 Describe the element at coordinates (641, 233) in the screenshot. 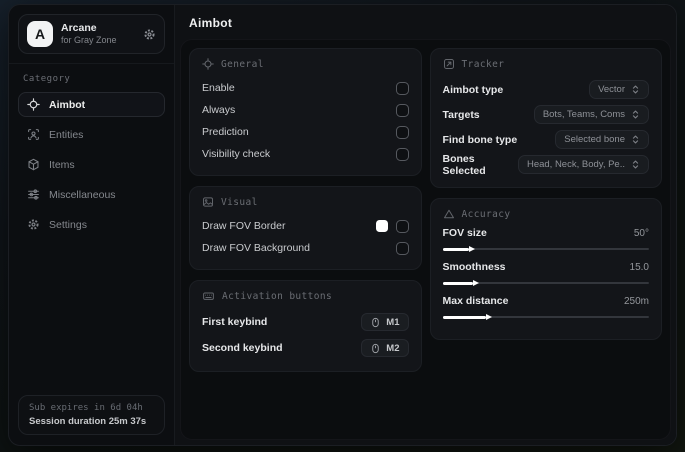

I see `fov-size-value: 50°` at that location.